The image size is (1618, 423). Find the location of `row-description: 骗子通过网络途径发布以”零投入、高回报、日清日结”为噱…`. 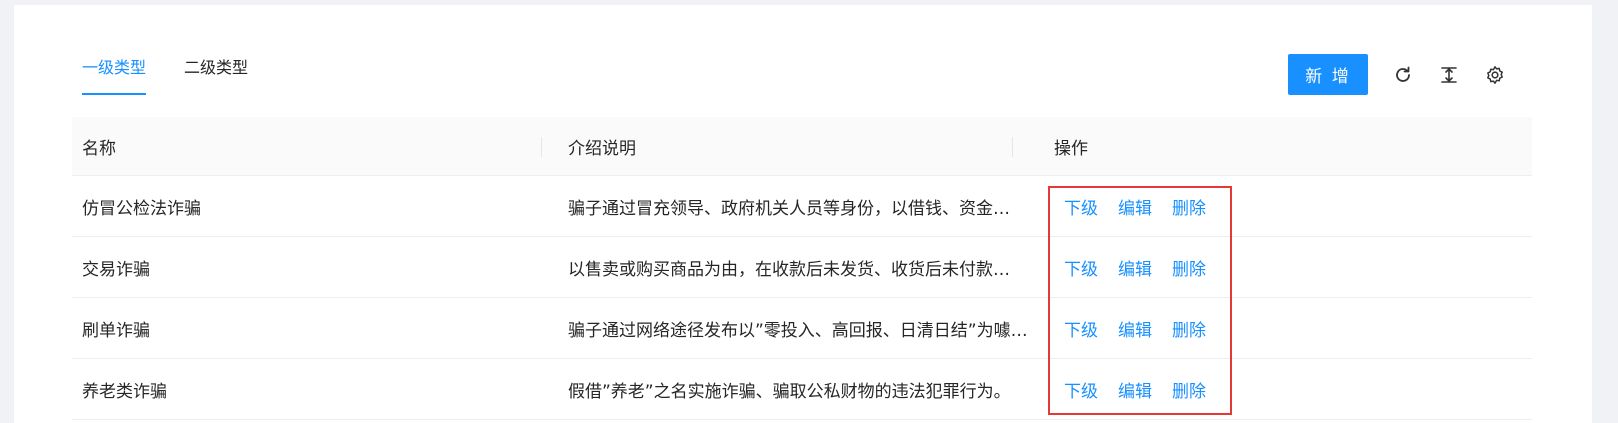

row-description: 骗子通过网络途径发布以”零投入、高回报、日清日结”为噱… is located at coordinates (798, 330).